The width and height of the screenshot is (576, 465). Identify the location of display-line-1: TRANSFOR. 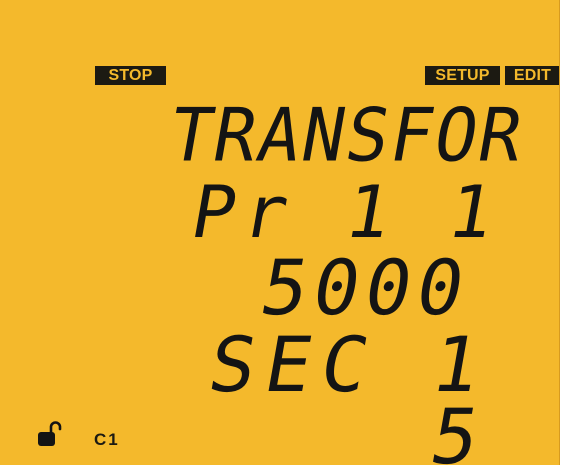
(347, 135).